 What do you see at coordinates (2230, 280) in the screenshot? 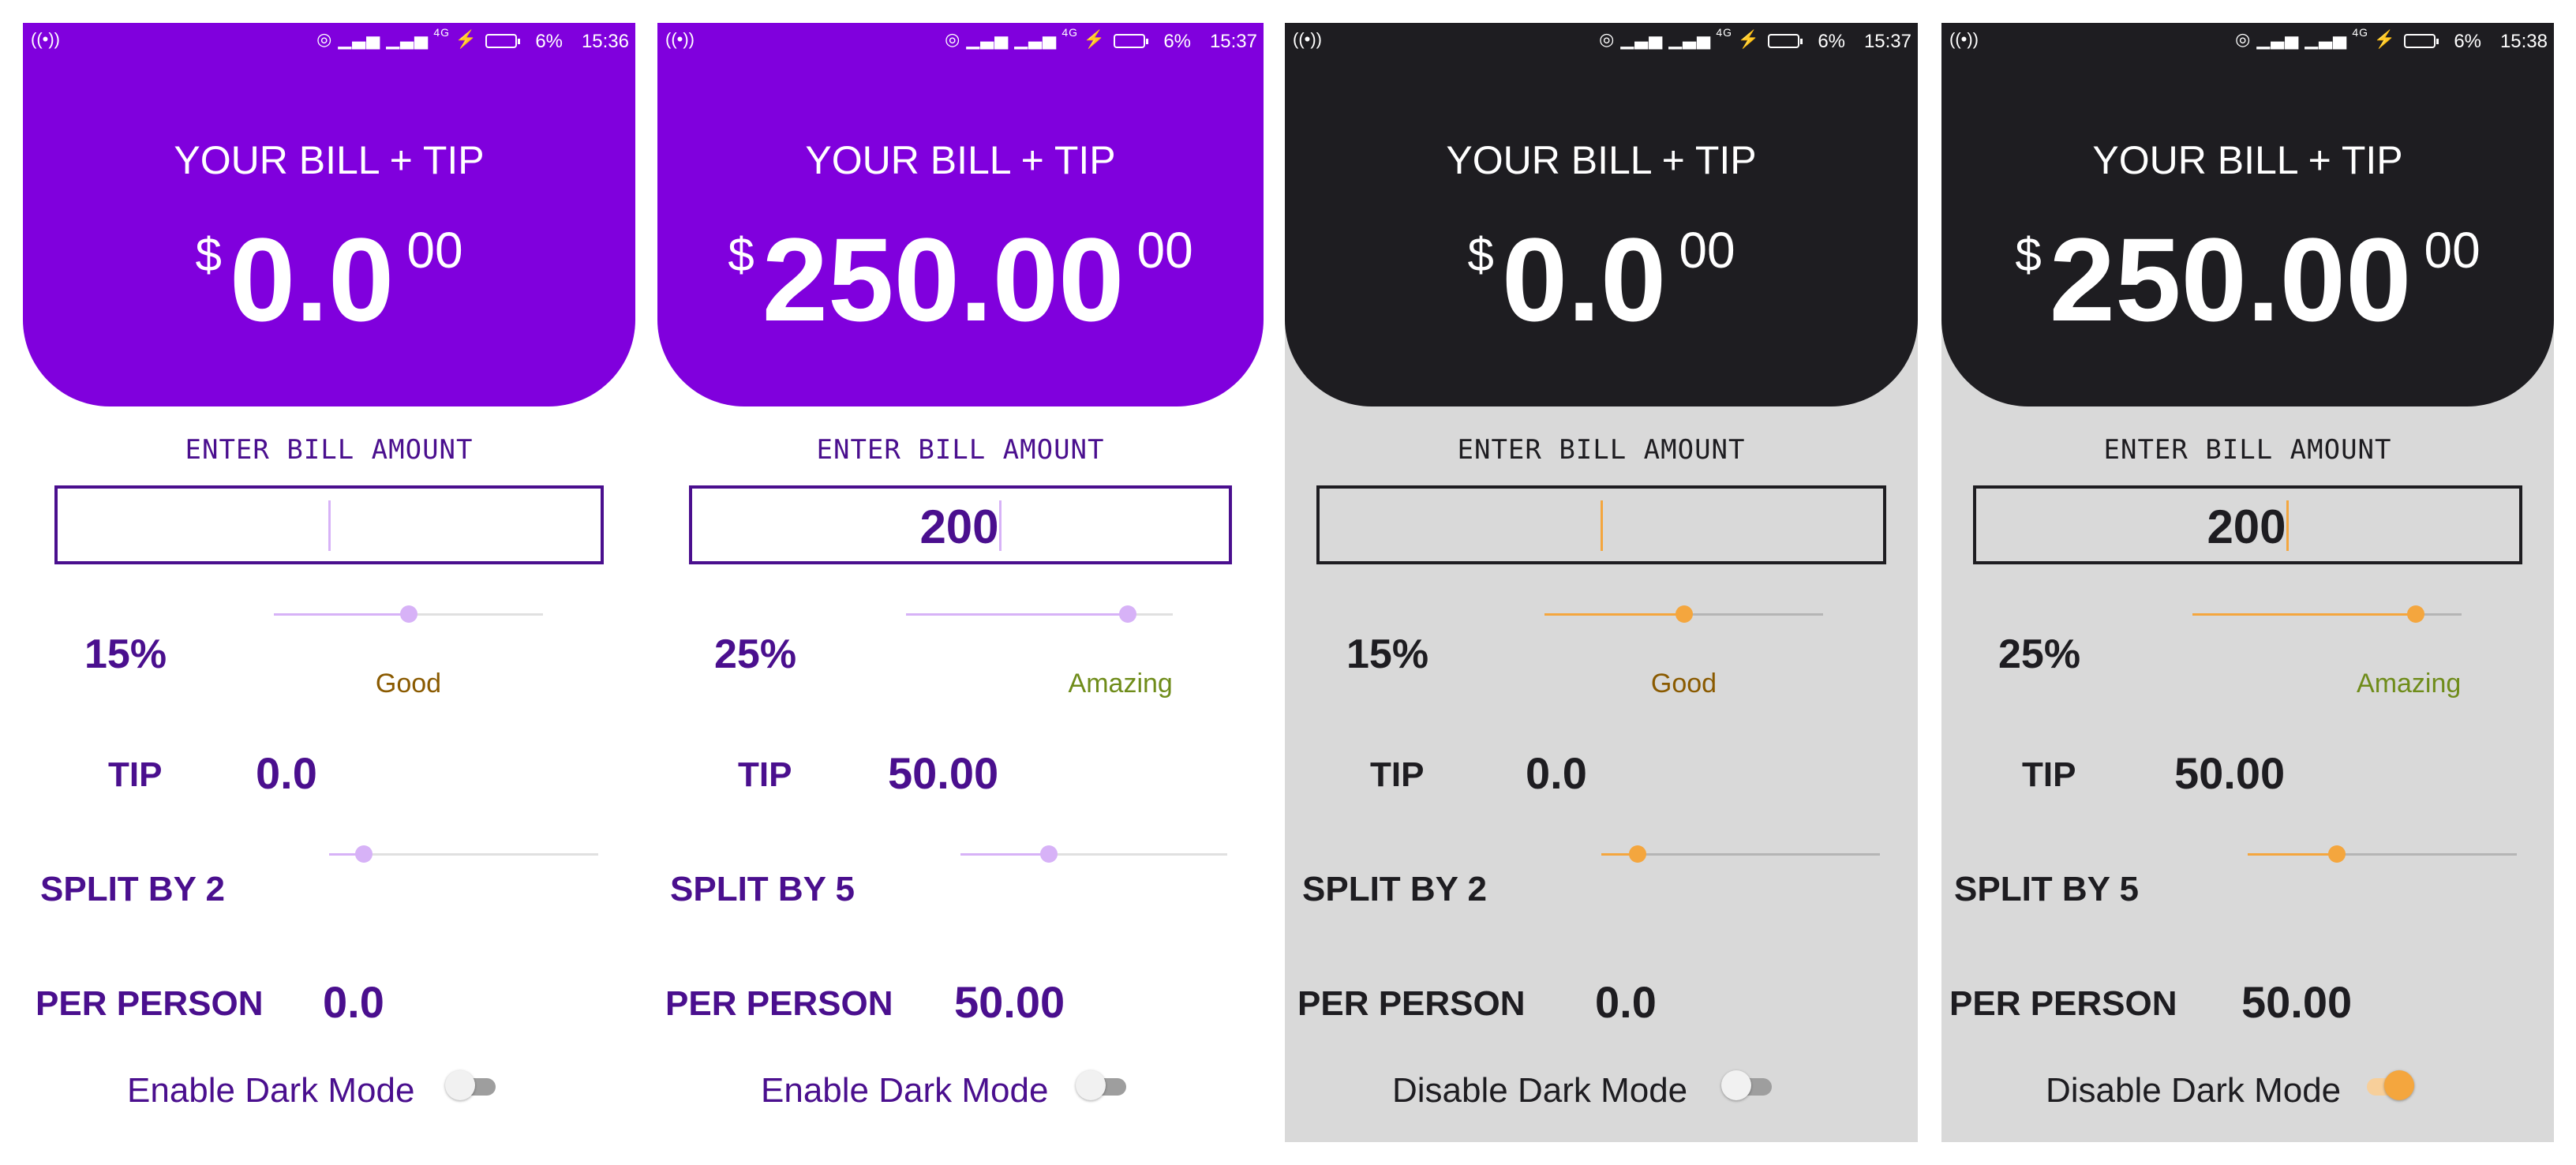
I see `total-value: 250.00` at bounding box center [2230, 280].